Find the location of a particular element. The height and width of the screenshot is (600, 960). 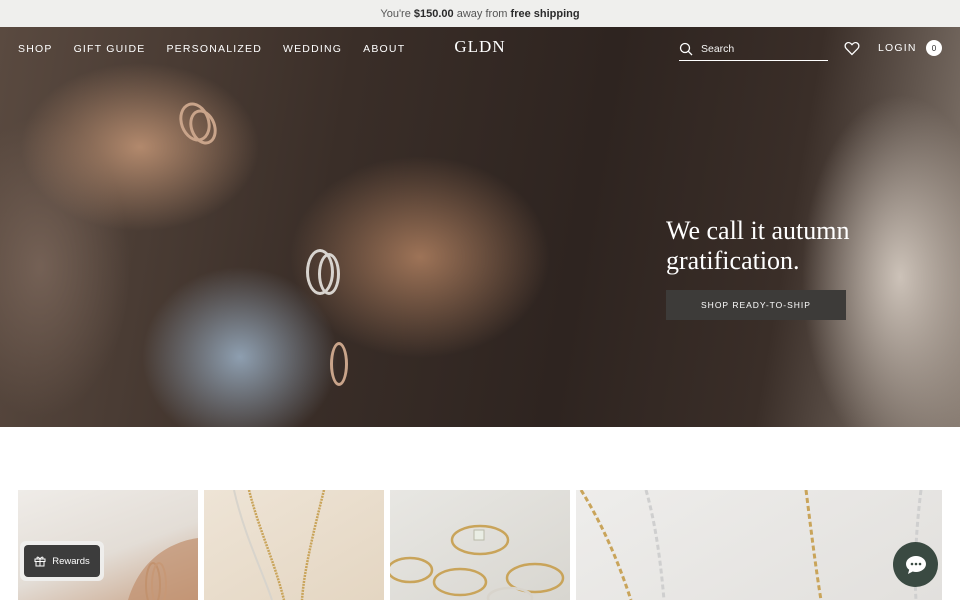

gift-icon is located at coordinates (40, 561).